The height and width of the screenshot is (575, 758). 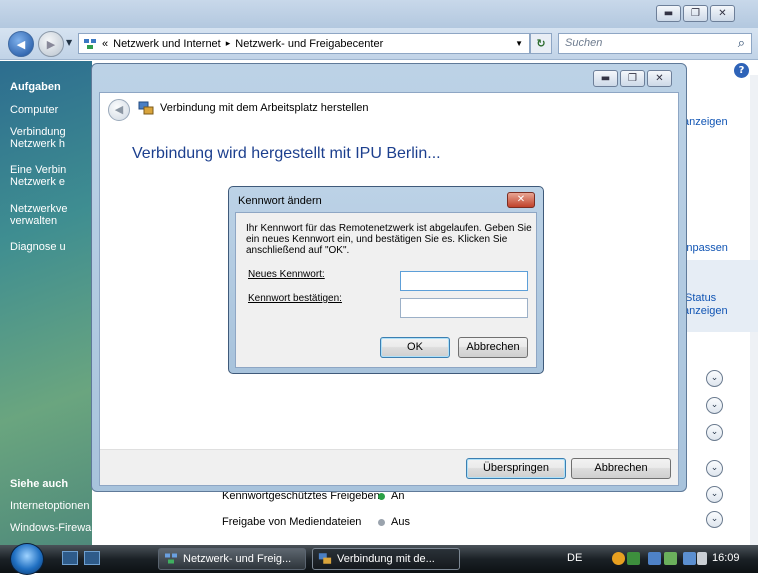 What do you see at coordinates (51, 506) in the screenshot?
I see `link-internet-options: Internetoptionen` at bounding box center [51, 506].